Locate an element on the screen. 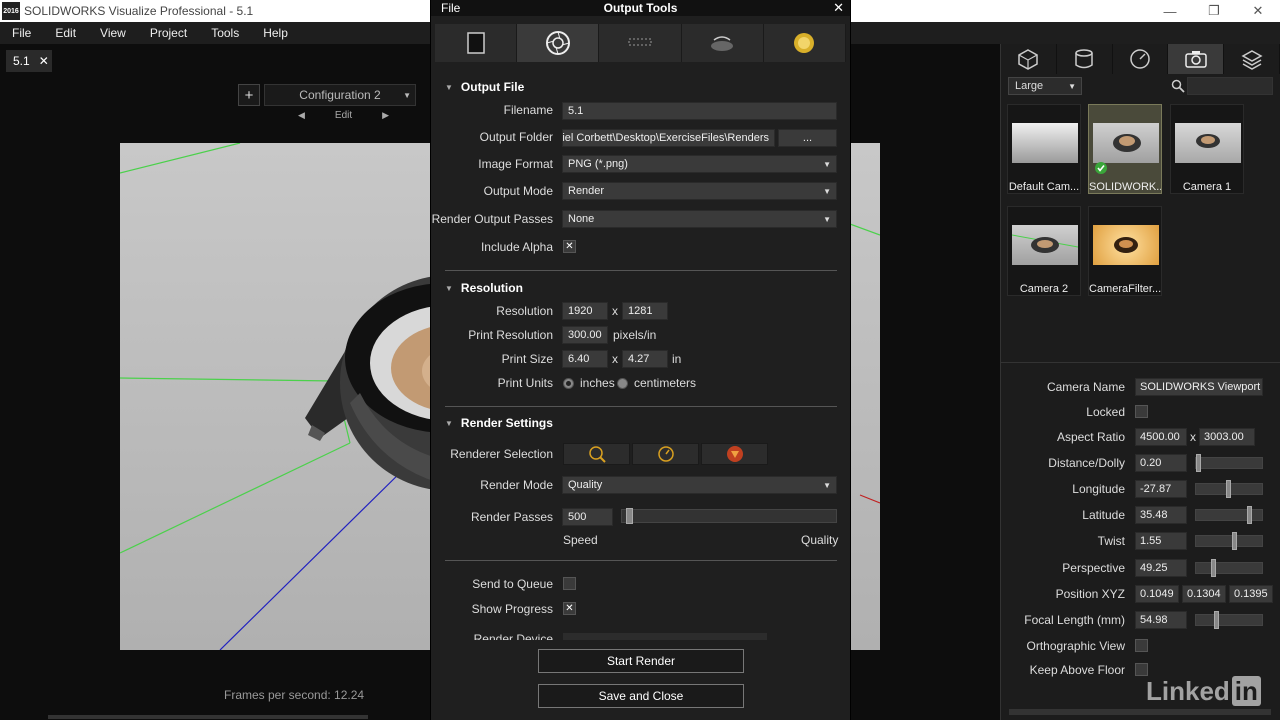 The height and width of the screenshot is (720, 1280). position-x-input: 0.1049 is located at coordinates (1157, 594).